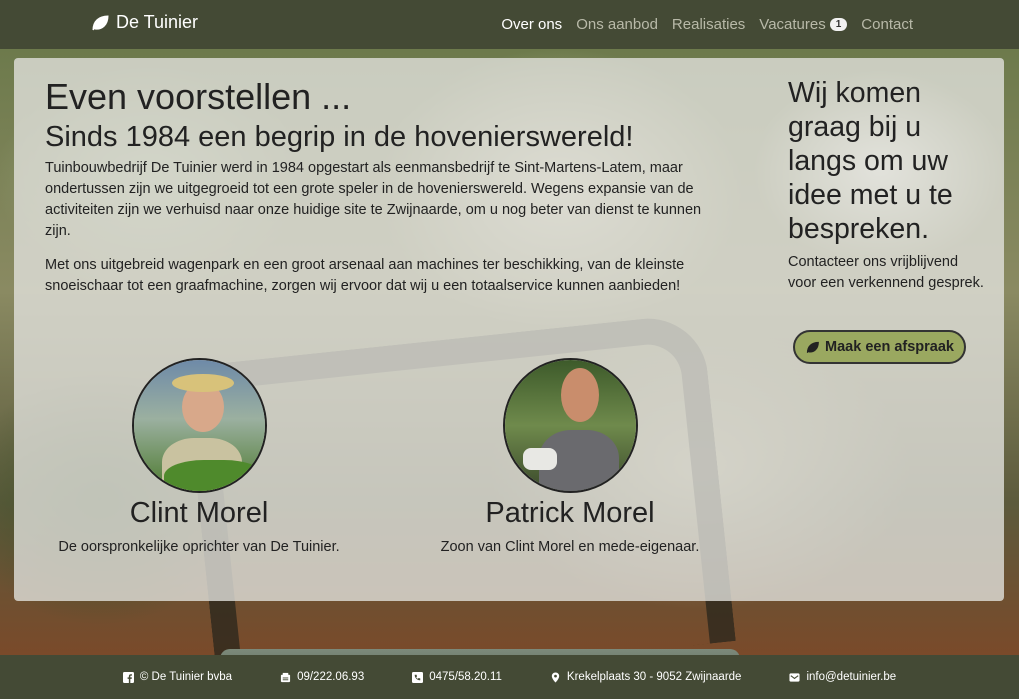  I want to click on phone-square-icon, so click(418, 677).